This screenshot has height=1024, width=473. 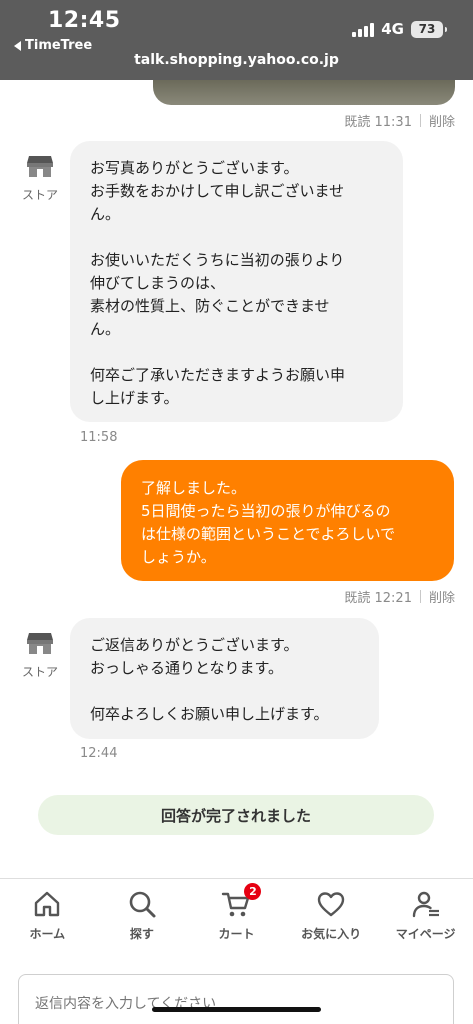 I want to click on nav-home: ホーム, so click(x=47, y=919).